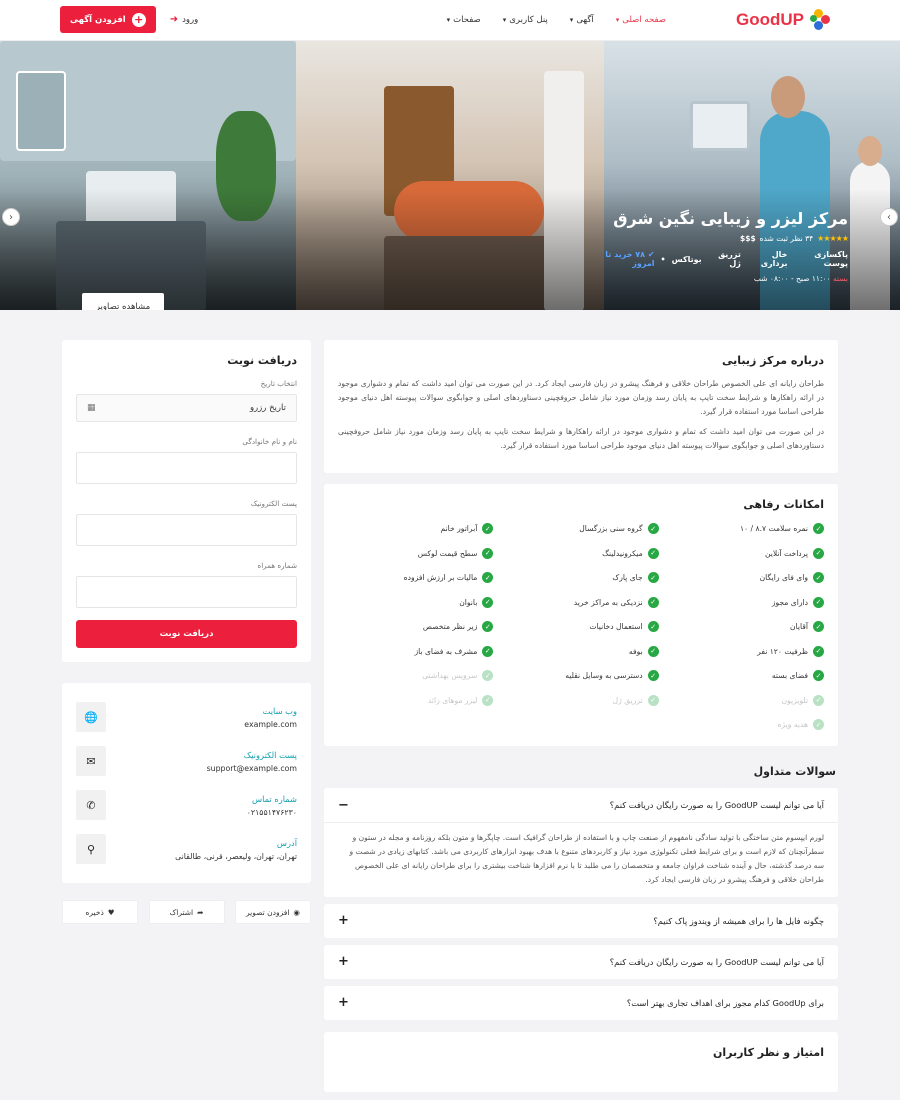  Describe the element at coordinates (268, 912) in the screenshot. I see `add-photo-label: افزودن تصویر` at that location.